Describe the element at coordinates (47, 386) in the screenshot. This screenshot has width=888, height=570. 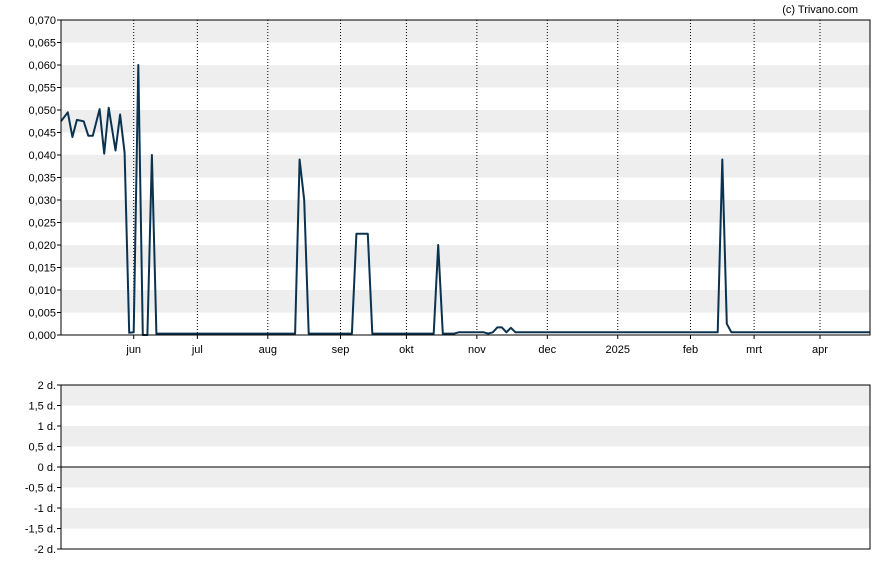
I see `y-tick-label: 2 d.` at that location.